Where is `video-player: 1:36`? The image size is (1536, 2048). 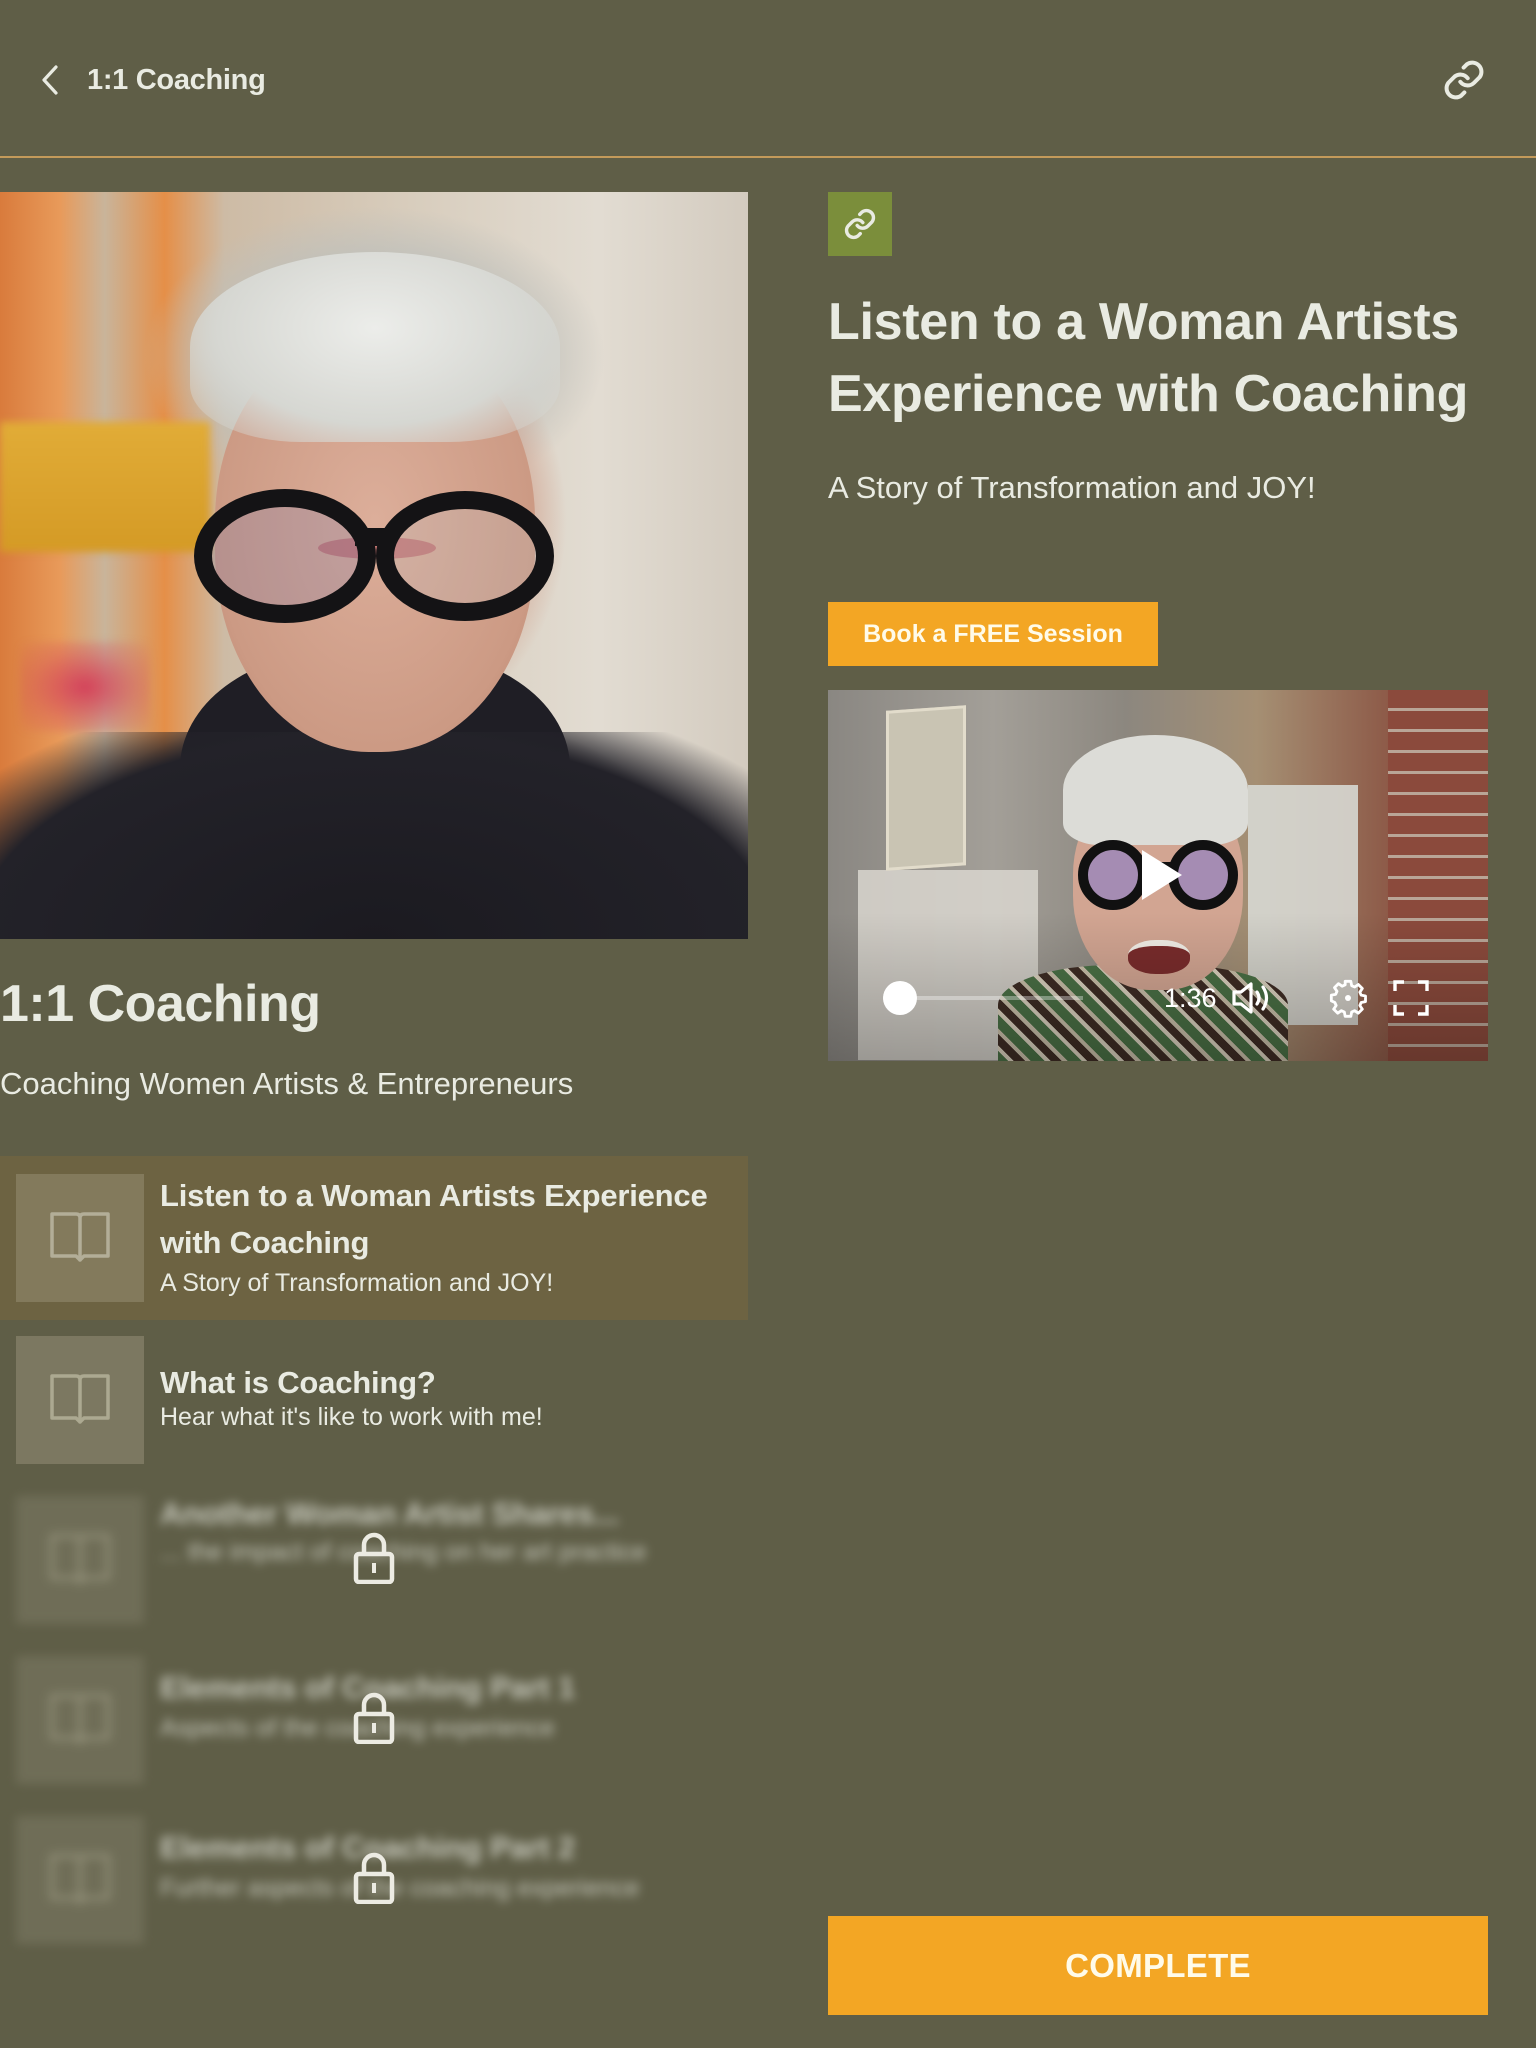
video-player: 1:36 is located at coordinates (1158, 875).